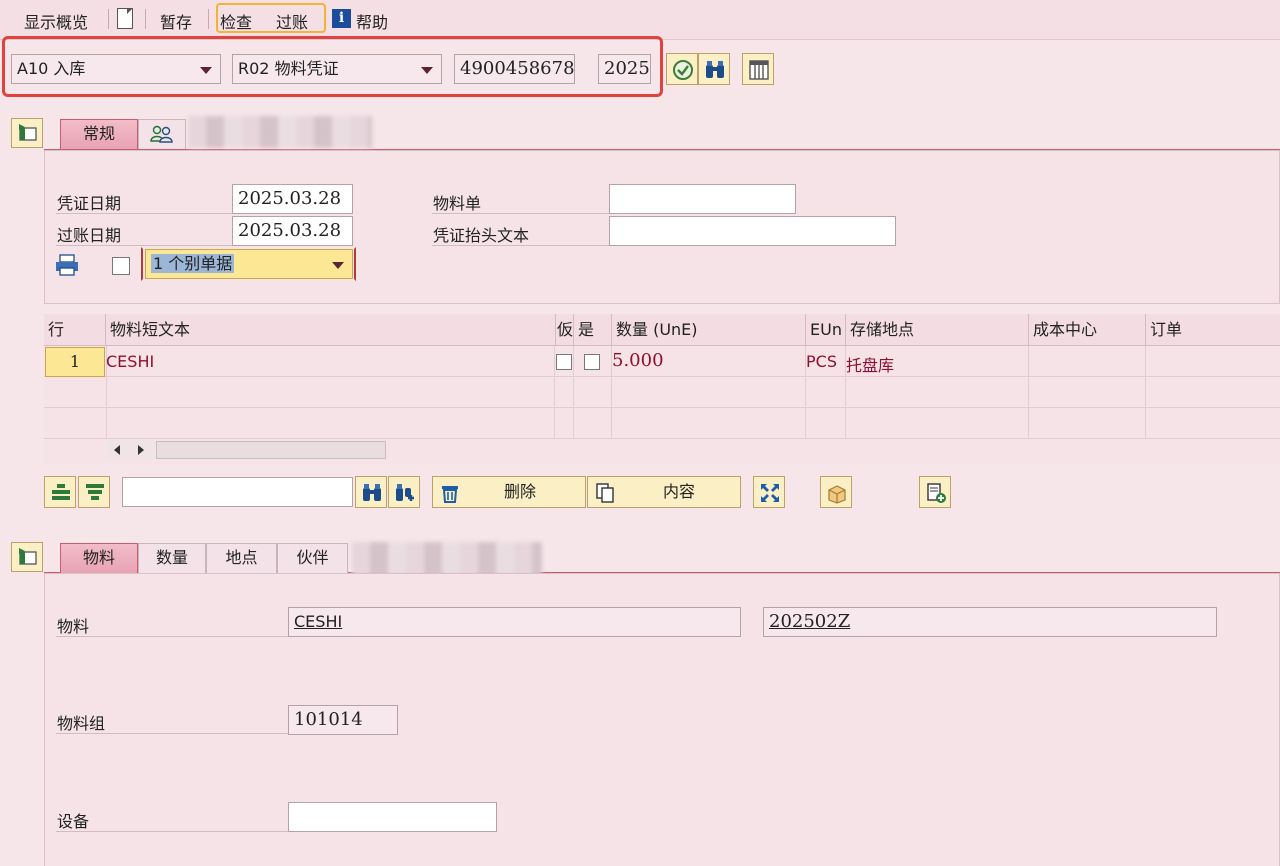  What do you see at coordinates (292, 231) in the screenshot?
I see `posting-date-field: 2025.03.28` at bounding box center [292, 231].